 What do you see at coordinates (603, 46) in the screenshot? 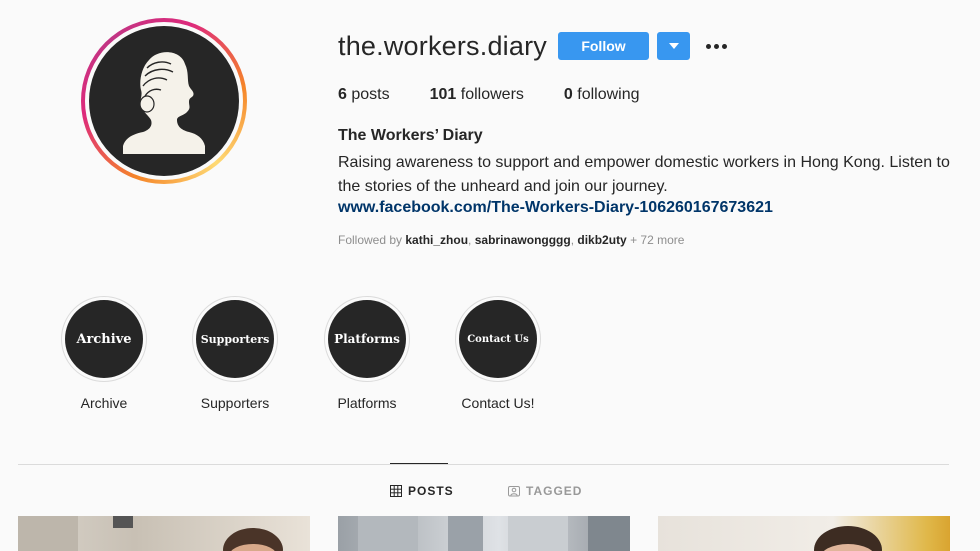
I see `follow-button: Follow` at bounding box center [603, 46].